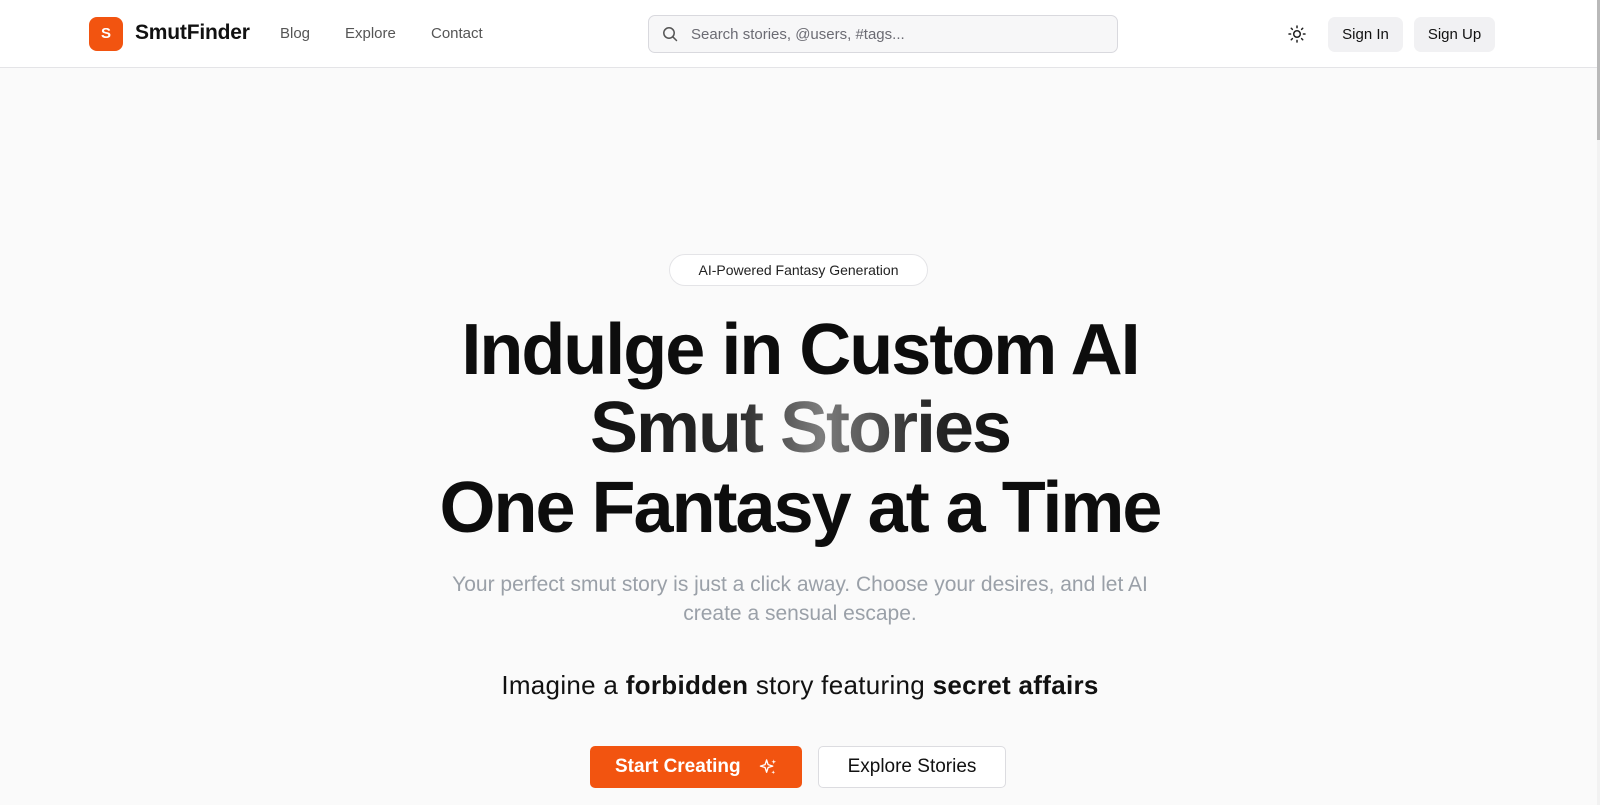 The width and height of the screenshot is (1600, 805). I want to click on start-creating-button: Start Creating, so click(696, 767).